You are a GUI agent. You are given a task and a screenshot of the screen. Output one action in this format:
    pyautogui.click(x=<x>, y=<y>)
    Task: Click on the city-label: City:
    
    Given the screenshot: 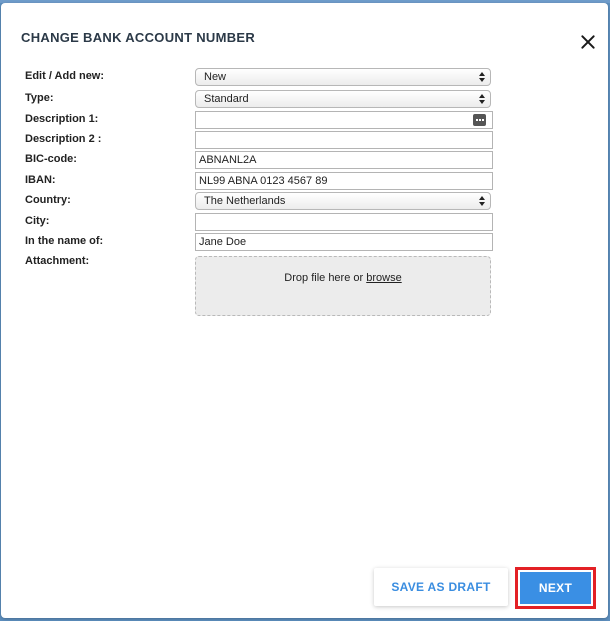 What is the action you would take?
    pyautogui.click(x=37, y=221)
    